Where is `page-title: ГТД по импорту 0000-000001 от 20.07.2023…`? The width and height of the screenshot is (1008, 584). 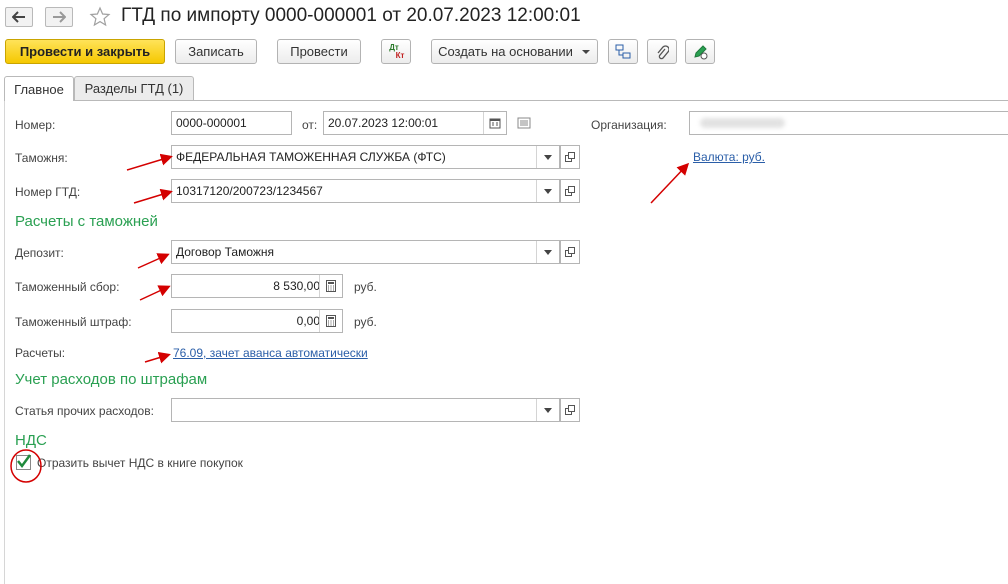 page-title: ГТД по импорту 0000-000001 от 20.07.2023… is located at coordinates (351, 15).